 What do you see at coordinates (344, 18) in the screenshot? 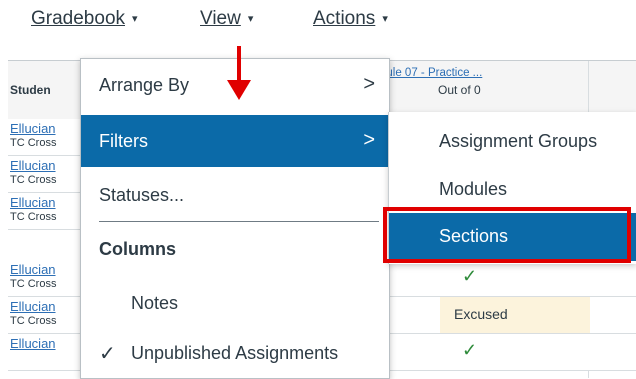
I see `actions-menu-label: Actions` at bounding box center [344, 18].